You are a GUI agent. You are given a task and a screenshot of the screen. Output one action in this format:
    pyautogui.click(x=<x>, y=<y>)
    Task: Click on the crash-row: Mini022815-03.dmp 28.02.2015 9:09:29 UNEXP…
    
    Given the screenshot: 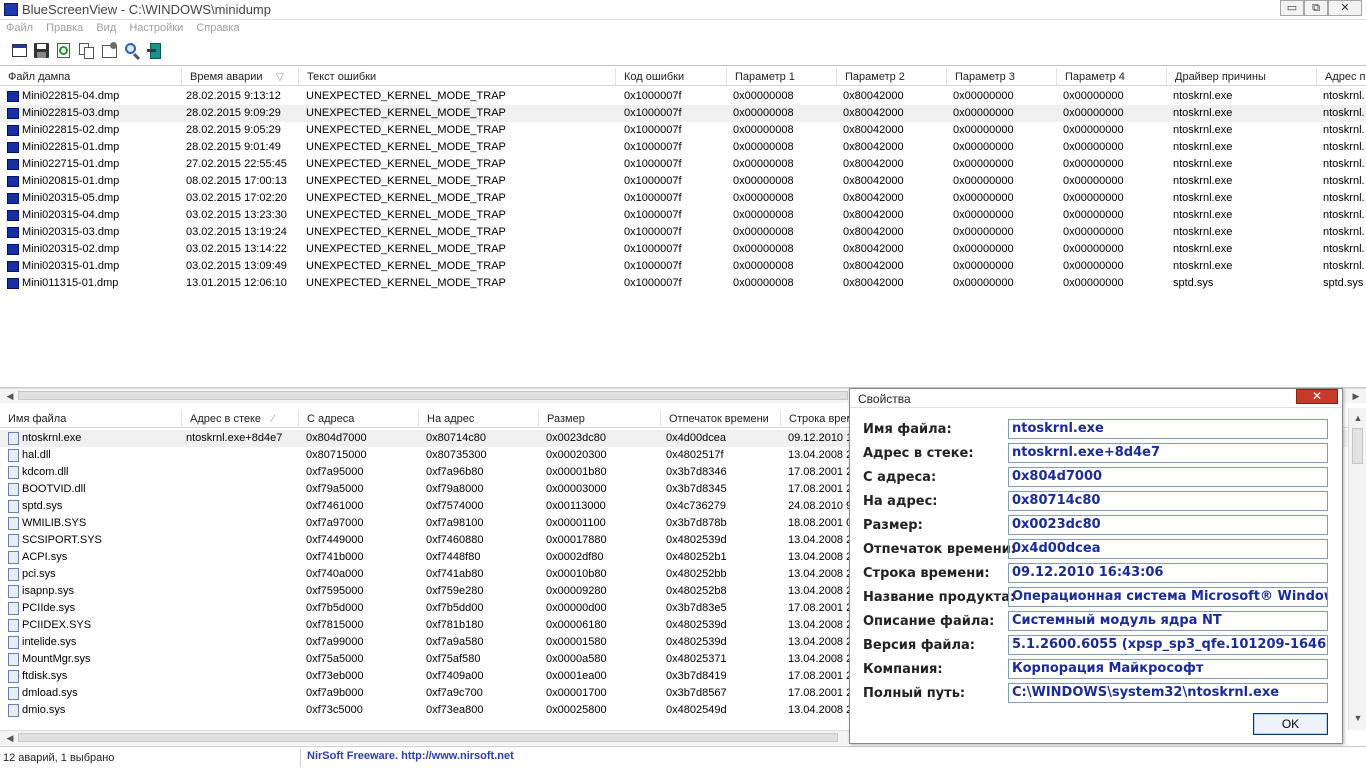 What is the action you would take?
    pyautogui.click(x=683, y=113)
    